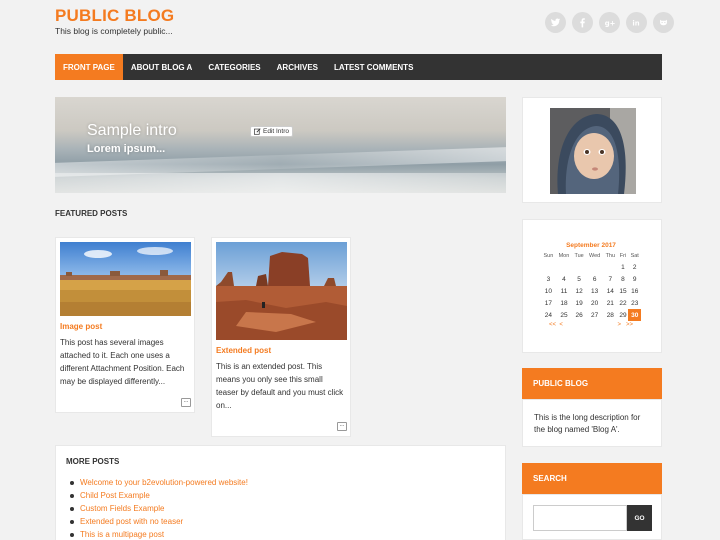 Image resolution: width=720 pixels, height=540 pixels. What do you see at coordinates (625, 325) in the screenshot?
I see `calendar-next-links: > >>` at bounding box center [625, 325].